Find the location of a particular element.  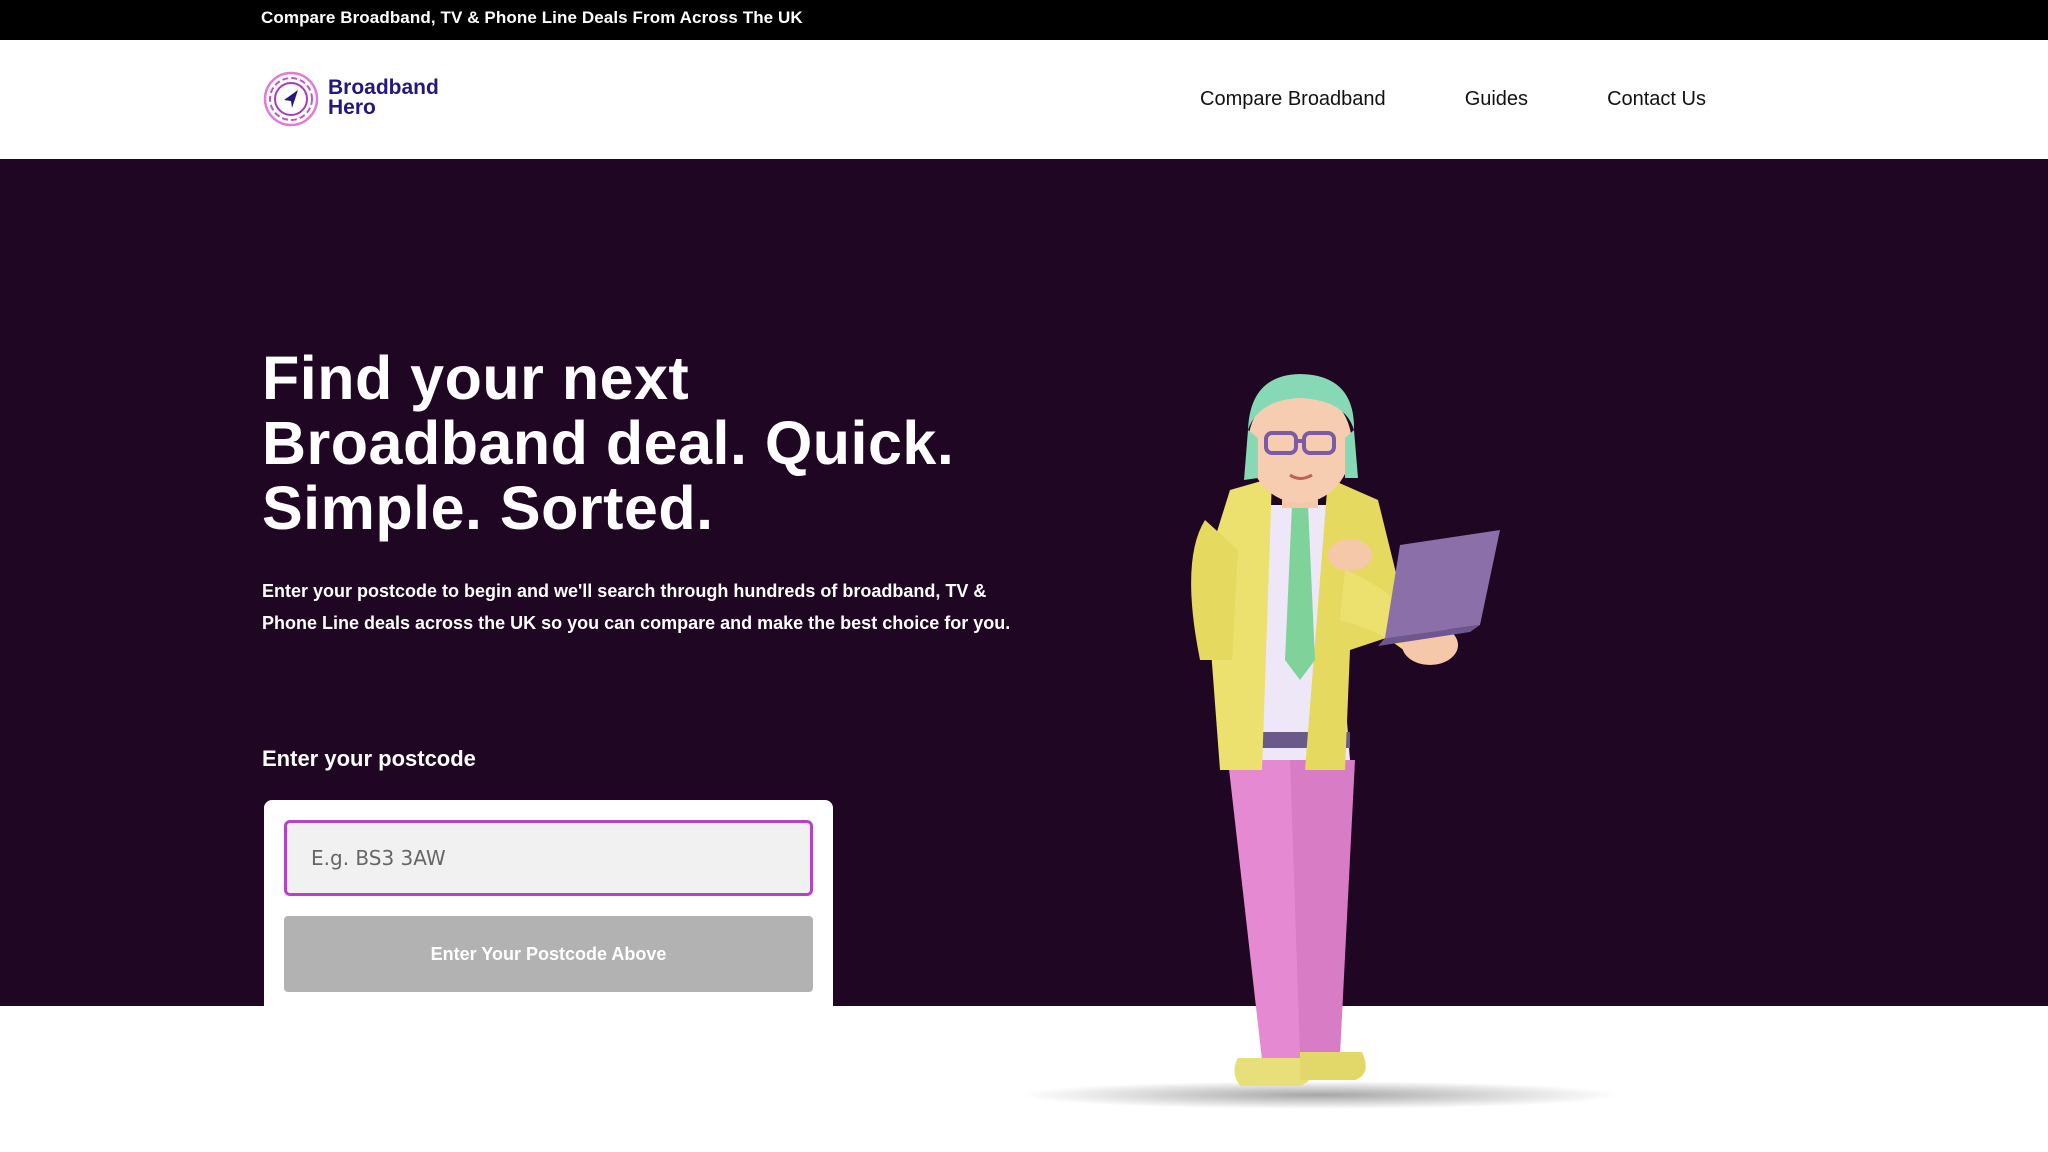

nav-contact-us: Contact Us is located at coordinates (1656, 99).